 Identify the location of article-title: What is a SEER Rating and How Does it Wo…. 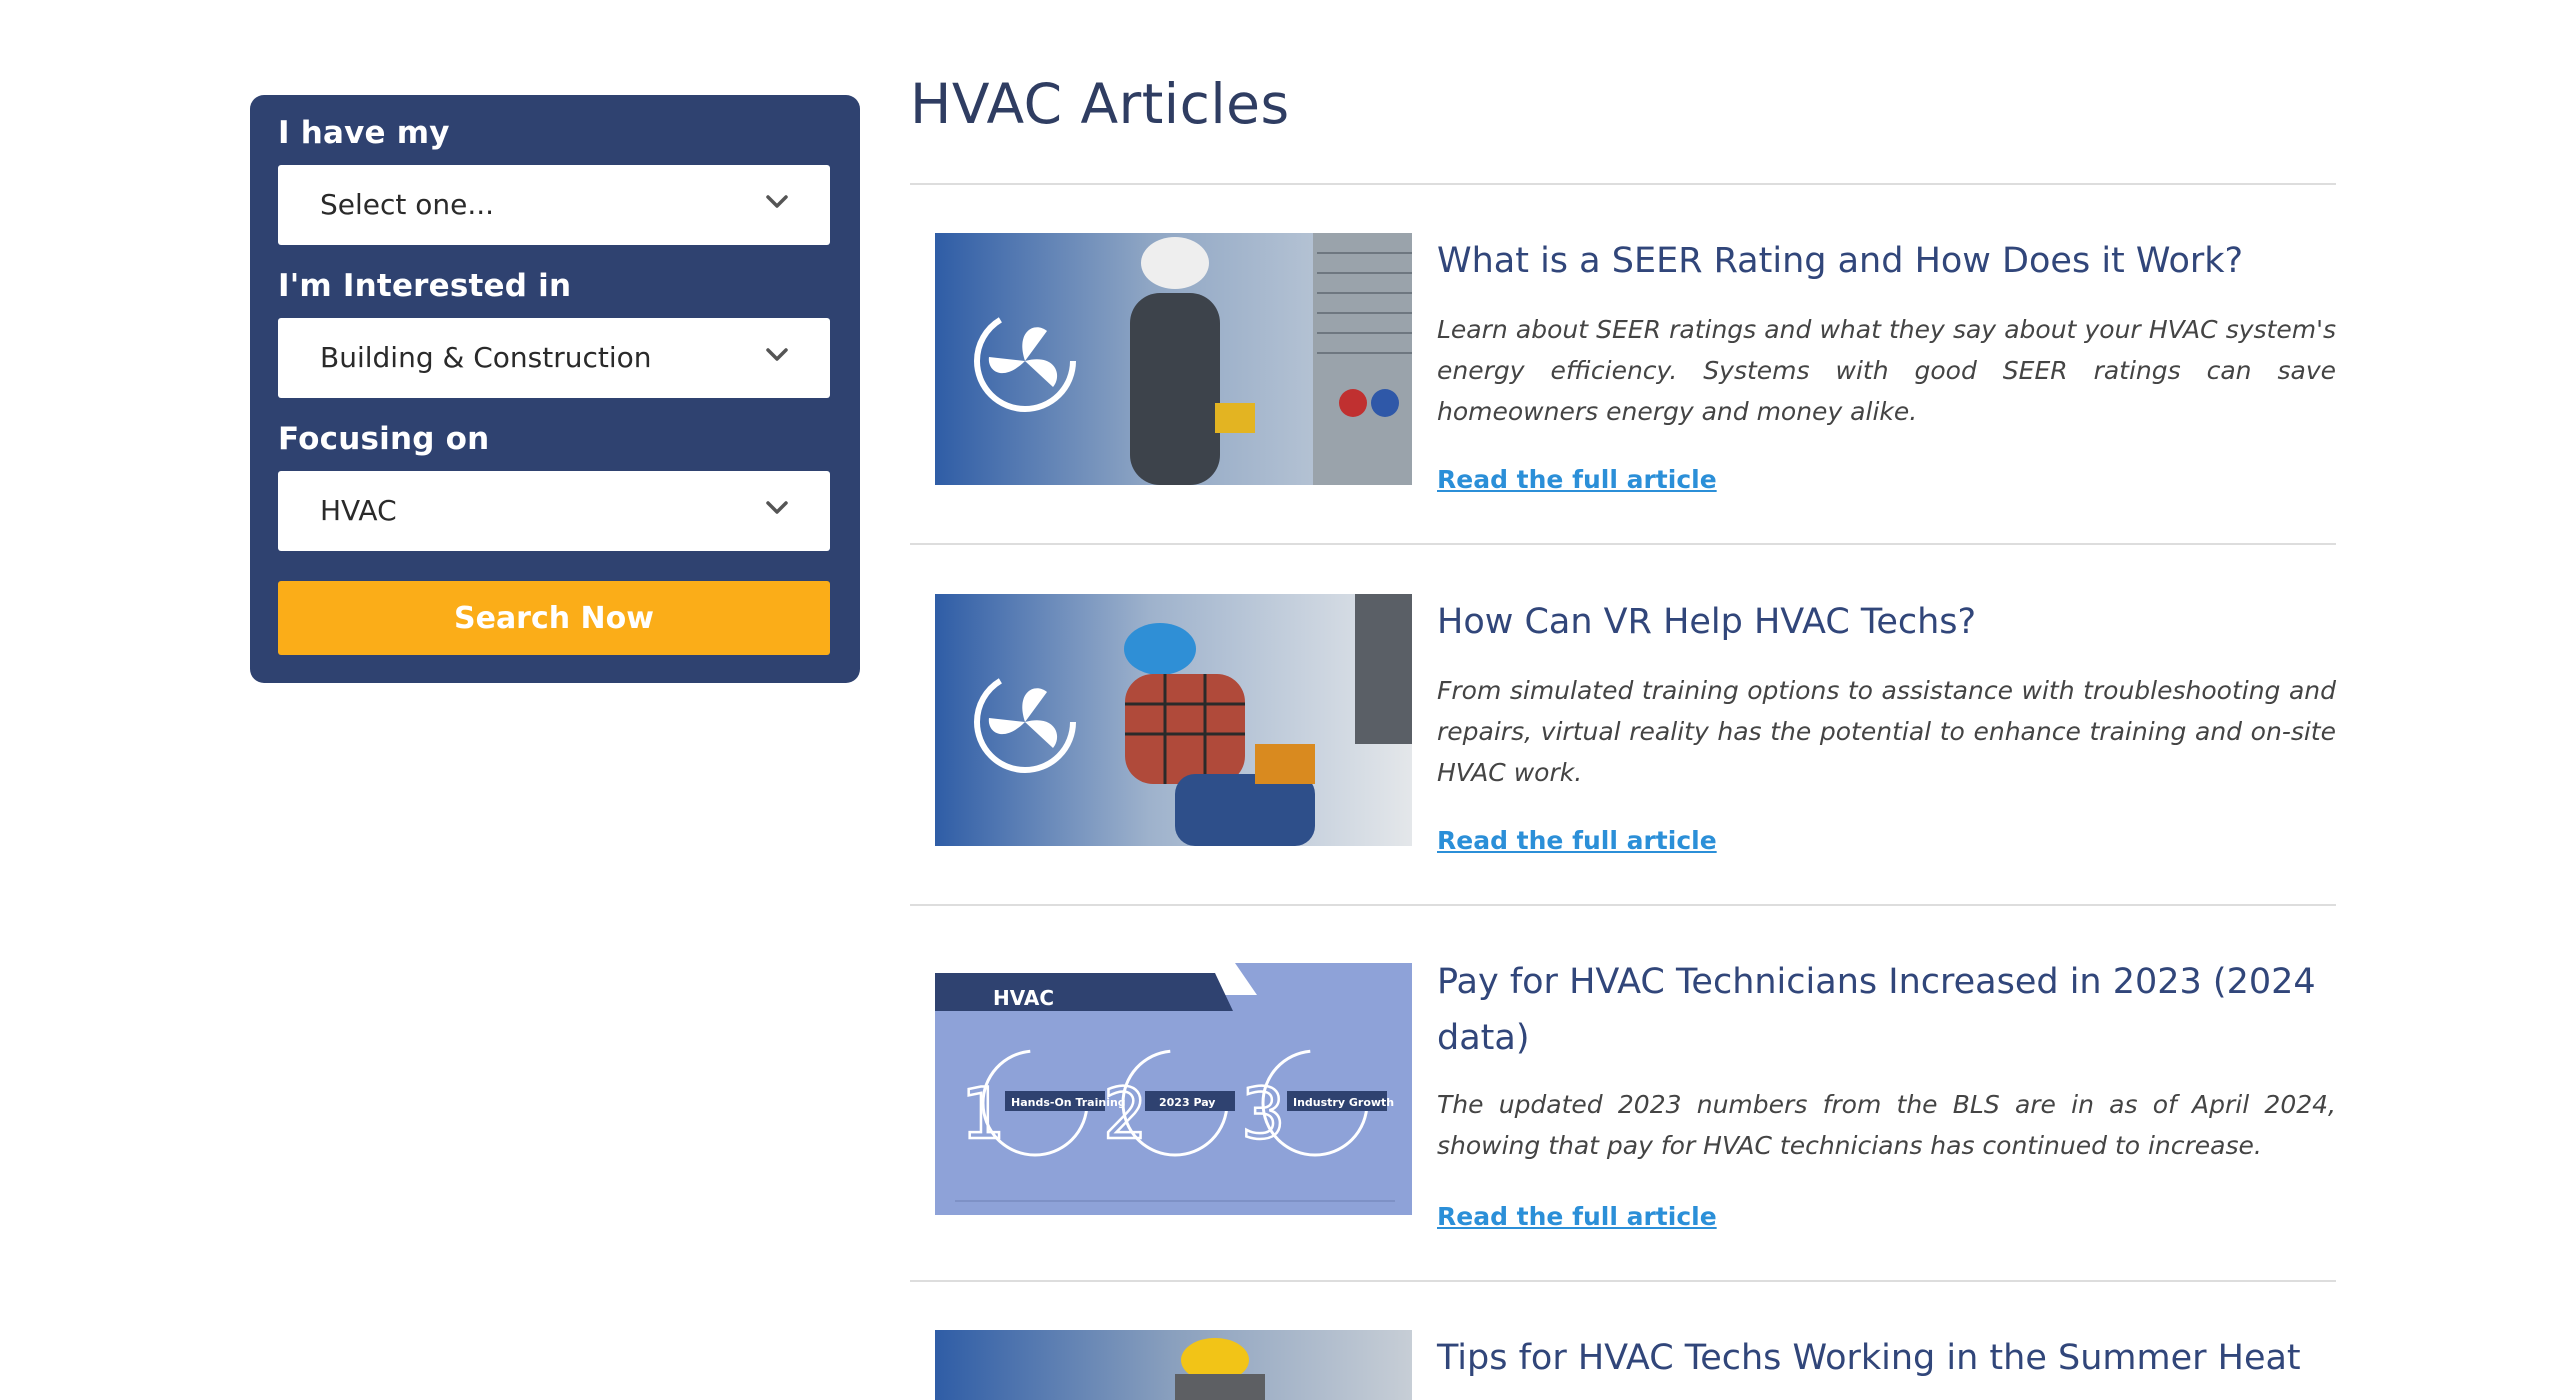
(1887, 261).